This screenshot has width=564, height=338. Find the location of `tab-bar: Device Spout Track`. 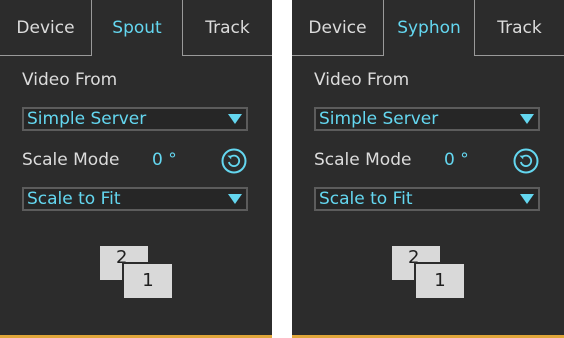

tab-bar: Device Spout Track is located at coordinates (136, 28).